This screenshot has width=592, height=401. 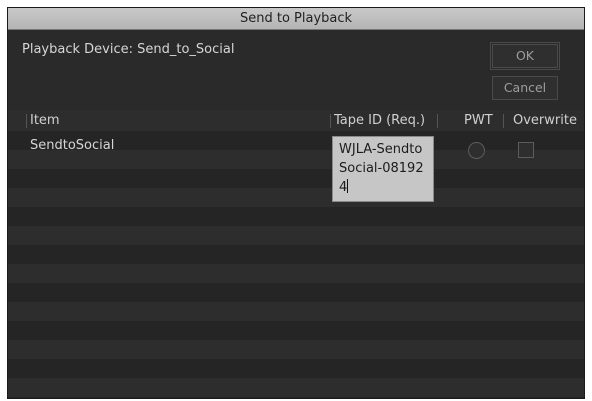 What do you see at coordinates (526, 150) in the screenshot?
I see `overwrite-checkbox` at bounding box center [526, 150].